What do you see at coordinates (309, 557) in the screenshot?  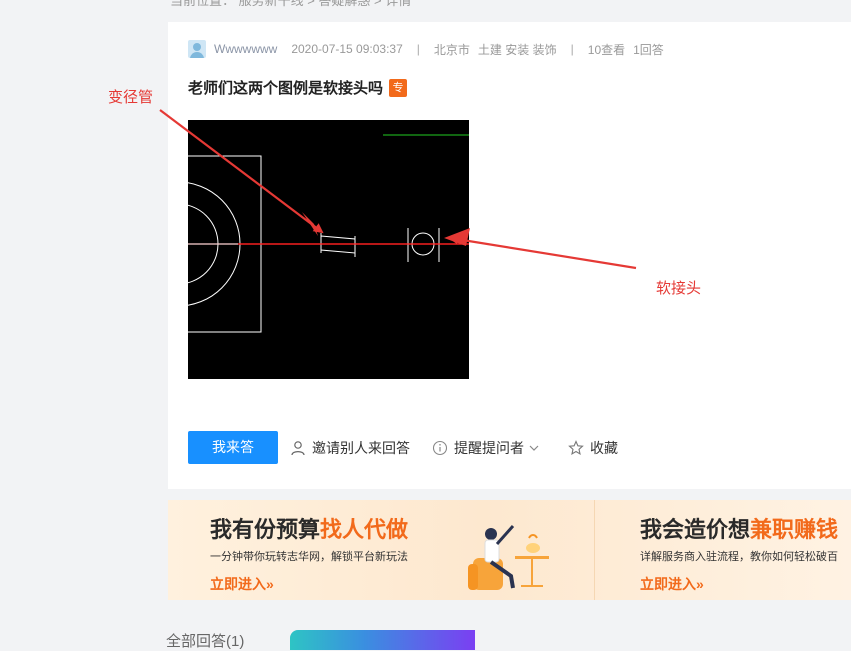 I see `promo-left-subtitle: 一分钟带你玩转志华网，解锁平台新玩法` at bounding box center [309, 557].